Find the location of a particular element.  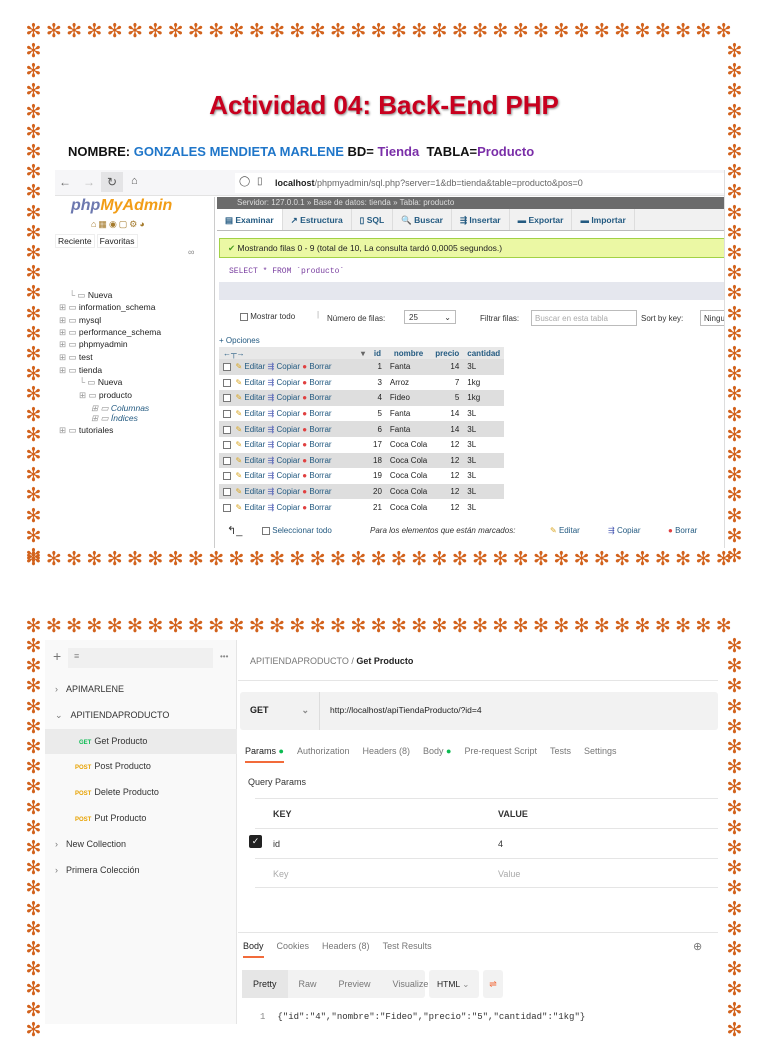

request-tab: Tests is located at coordinates (560, 754).